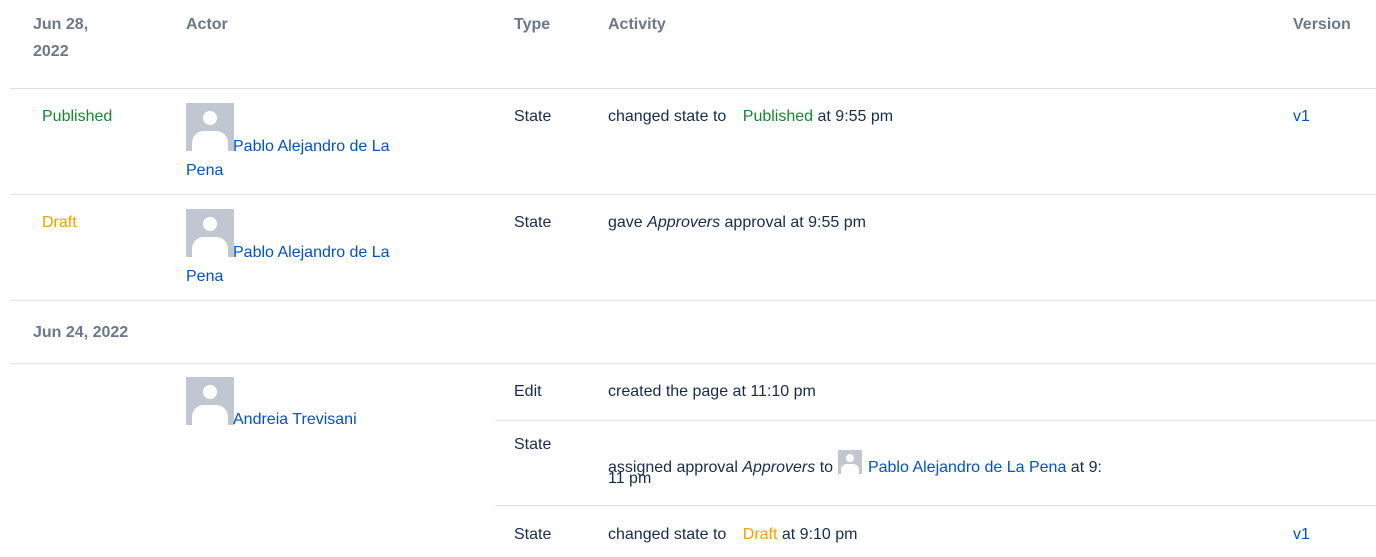 This screenshot has height=557, width=1376. What do you see at coordinates (532, 24) in the screenshot?
I see `type-column-header: Type` at bounding box center [532, 24].